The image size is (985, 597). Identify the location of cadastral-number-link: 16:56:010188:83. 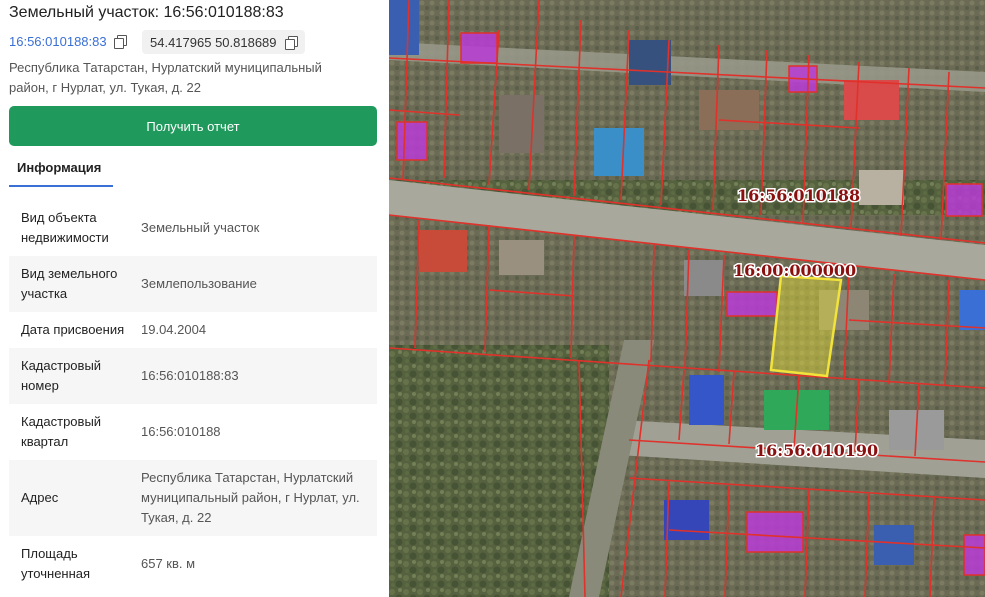
(68, 41).